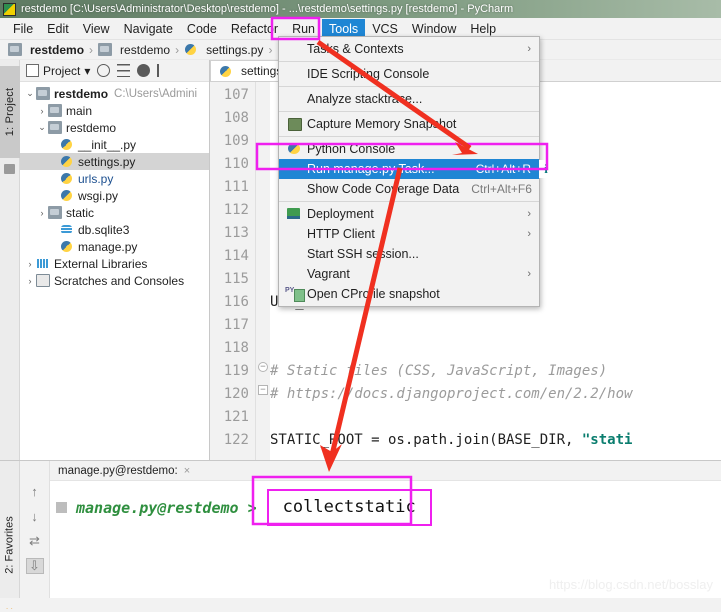 The width and height of the screenshot is (721, 612). Describe the element at coordinates (9, 169) in the screenshot. I see `structure-icon` at that location.